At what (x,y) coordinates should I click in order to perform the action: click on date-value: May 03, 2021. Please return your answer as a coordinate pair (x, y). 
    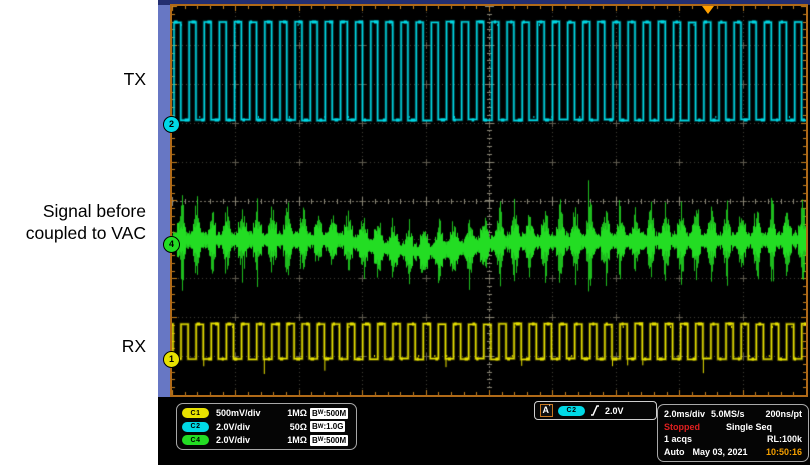
    Looking at the image, I should click on (720, 451).